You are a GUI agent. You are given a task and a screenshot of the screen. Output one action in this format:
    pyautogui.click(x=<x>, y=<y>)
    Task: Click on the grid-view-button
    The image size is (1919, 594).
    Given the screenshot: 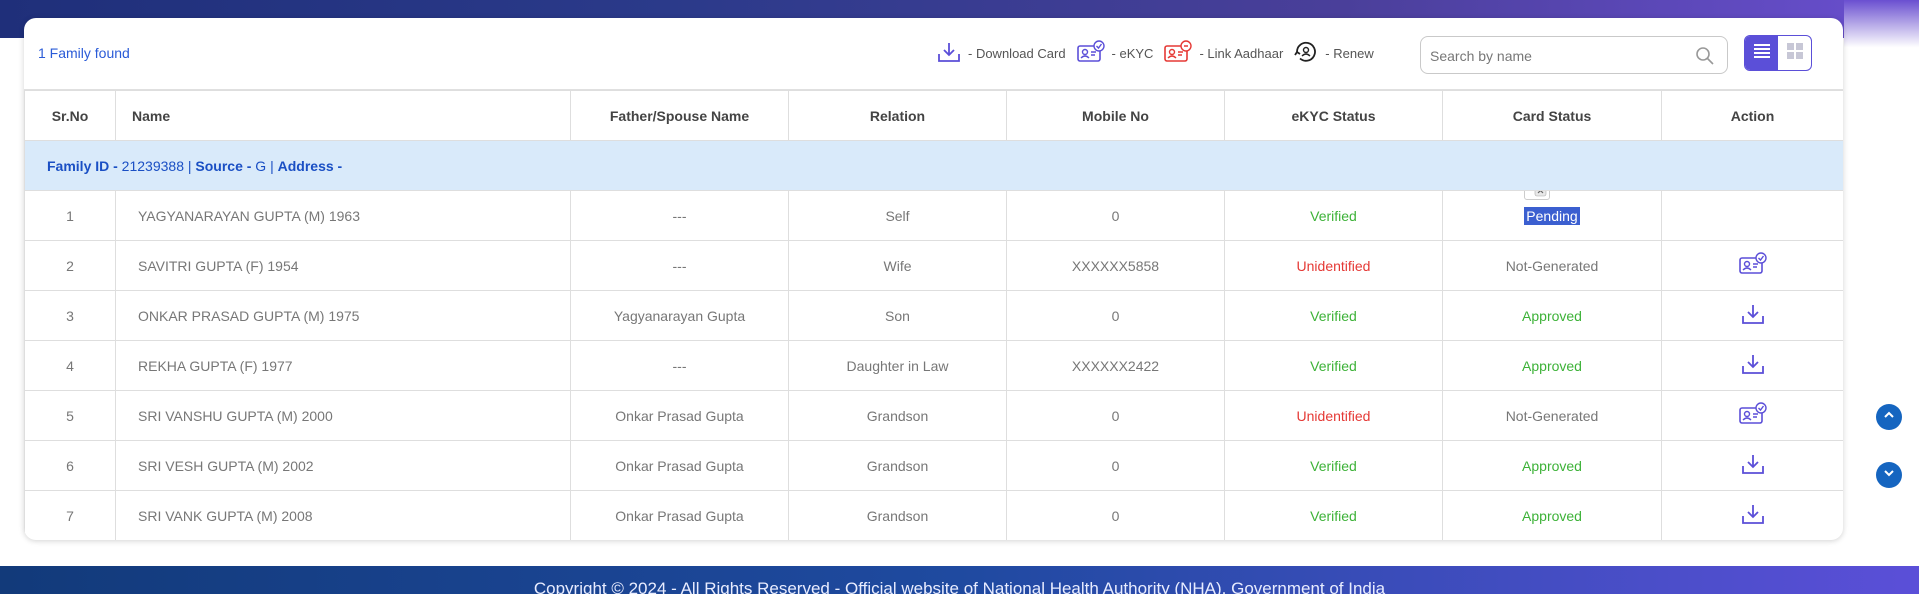 What is the action you would take?
    pyautogui.click(x=1794, y=53)
    